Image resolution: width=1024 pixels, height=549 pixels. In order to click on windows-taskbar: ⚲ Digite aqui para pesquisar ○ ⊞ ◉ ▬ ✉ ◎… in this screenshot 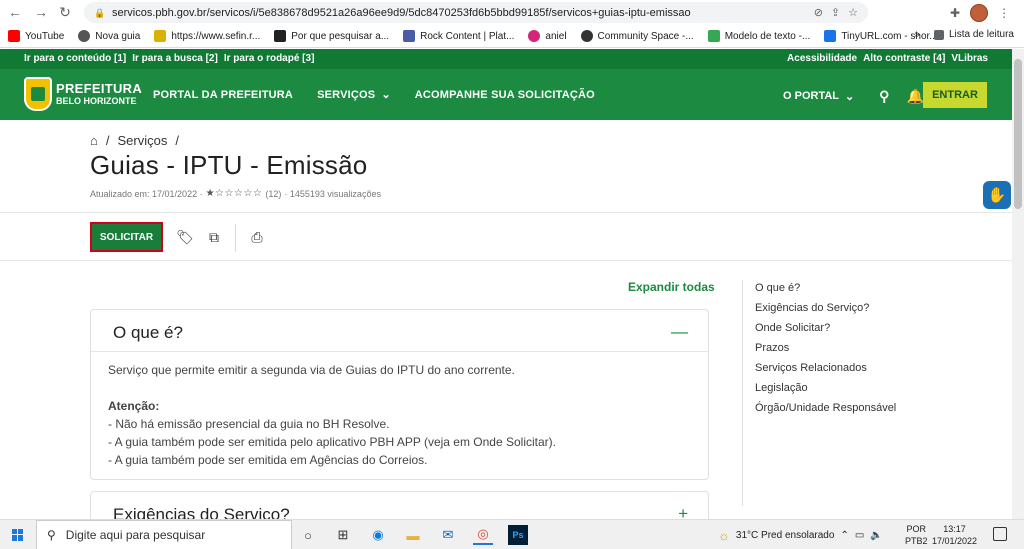, I will do `click(512, 534)`.